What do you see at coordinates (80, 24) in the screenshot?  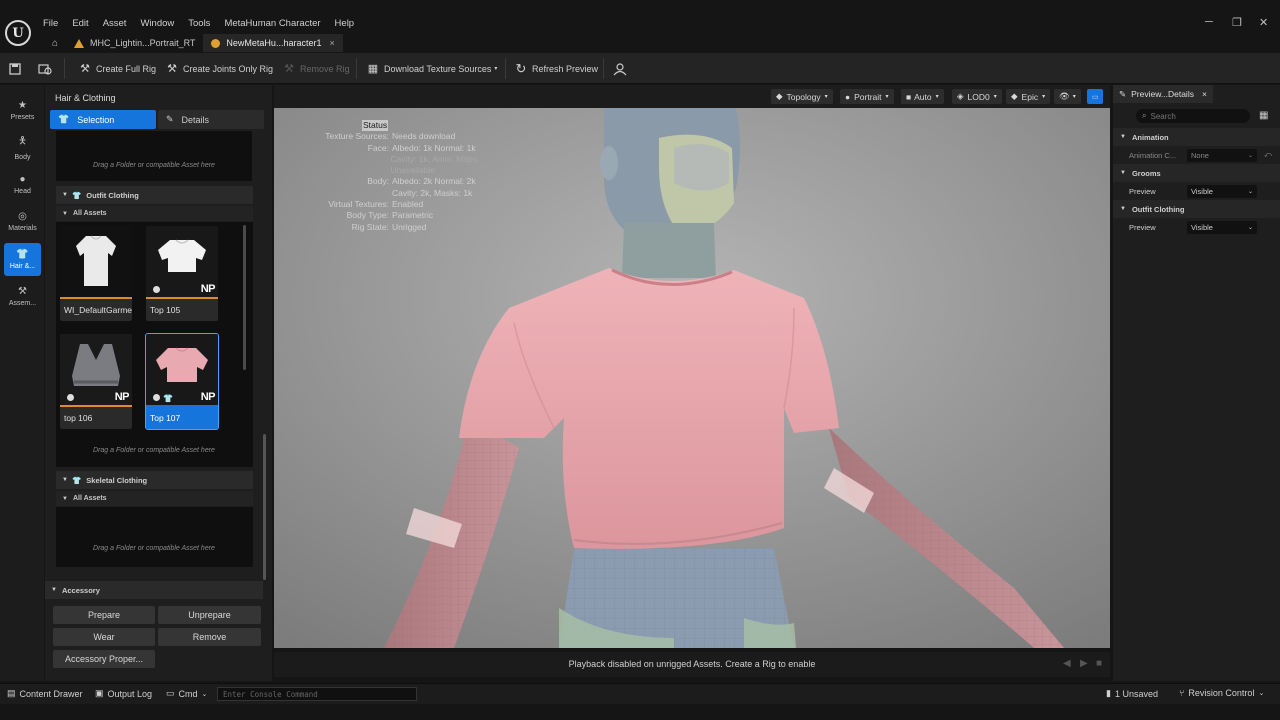 I see `menu-edit: Edit` at bounding box center [80, 24].